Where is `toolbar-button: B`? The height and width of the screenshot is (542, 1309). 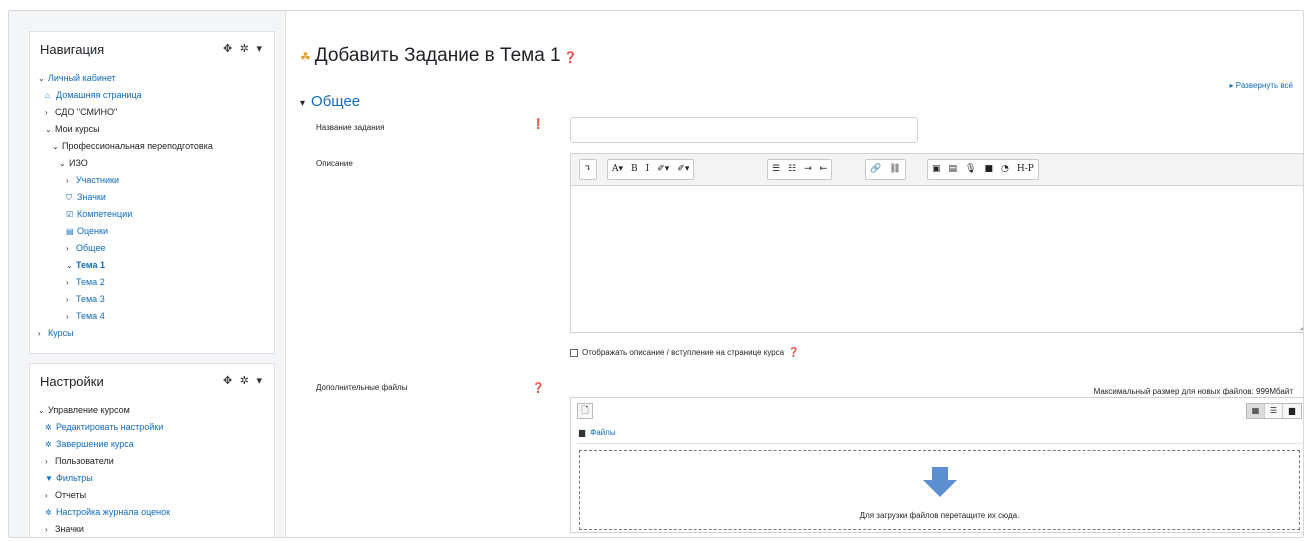
toolbar-button: B is located at coordinates (634, 169).